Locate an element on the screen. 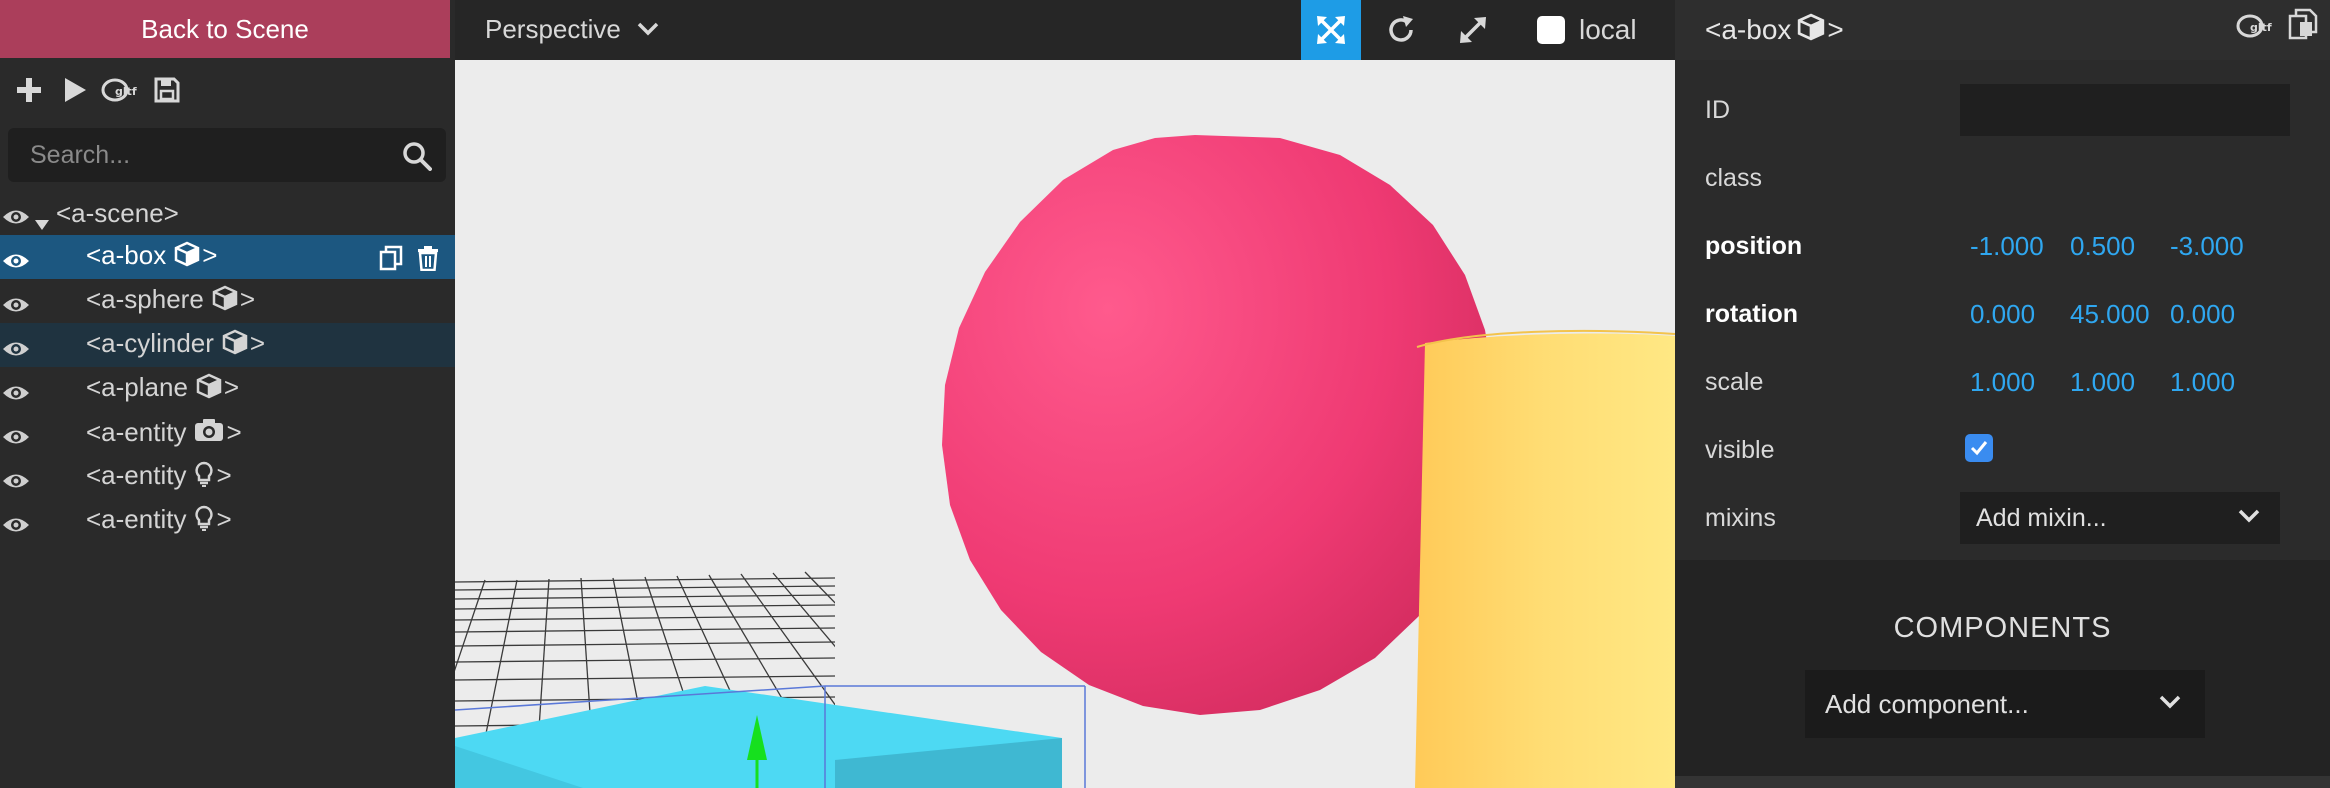 The width and height of the screenshot is (2330, 788). tree-row-scene: <a-scene> is located at coordinates (227, 213).